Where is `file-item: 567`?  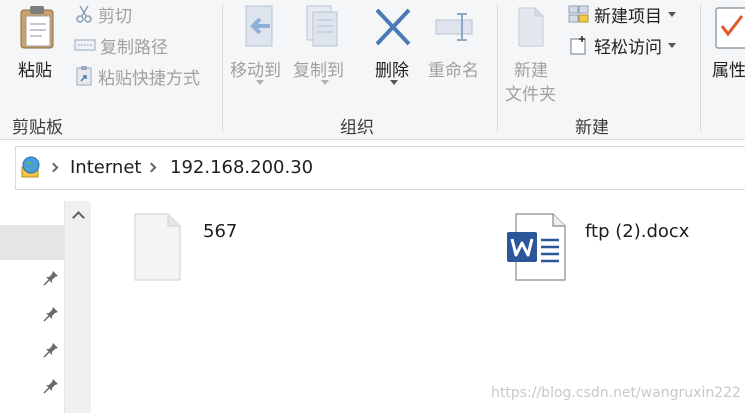
file-item: 567 is located at coordinates (195, 246).